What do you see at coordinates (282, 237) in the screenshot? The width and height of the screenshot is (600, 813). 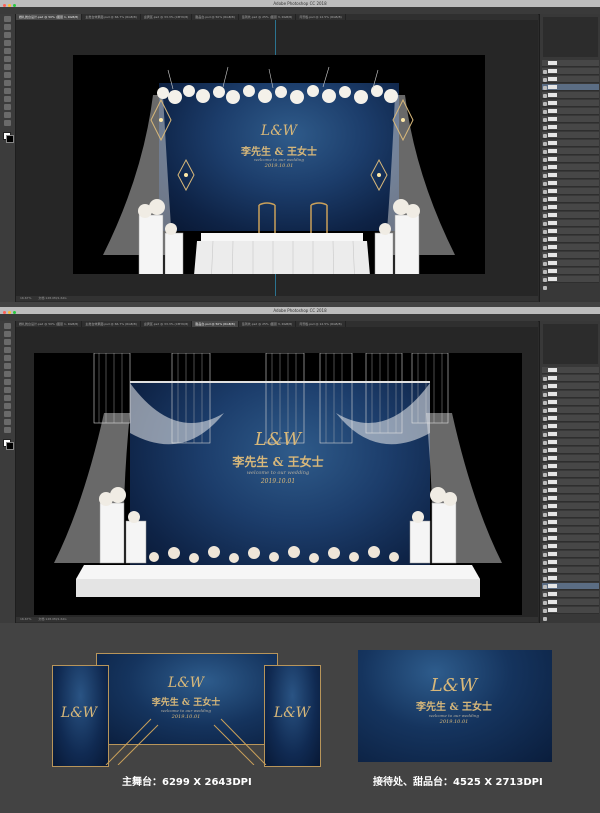 I see `head-table-top` at bounding box center [282, 237].